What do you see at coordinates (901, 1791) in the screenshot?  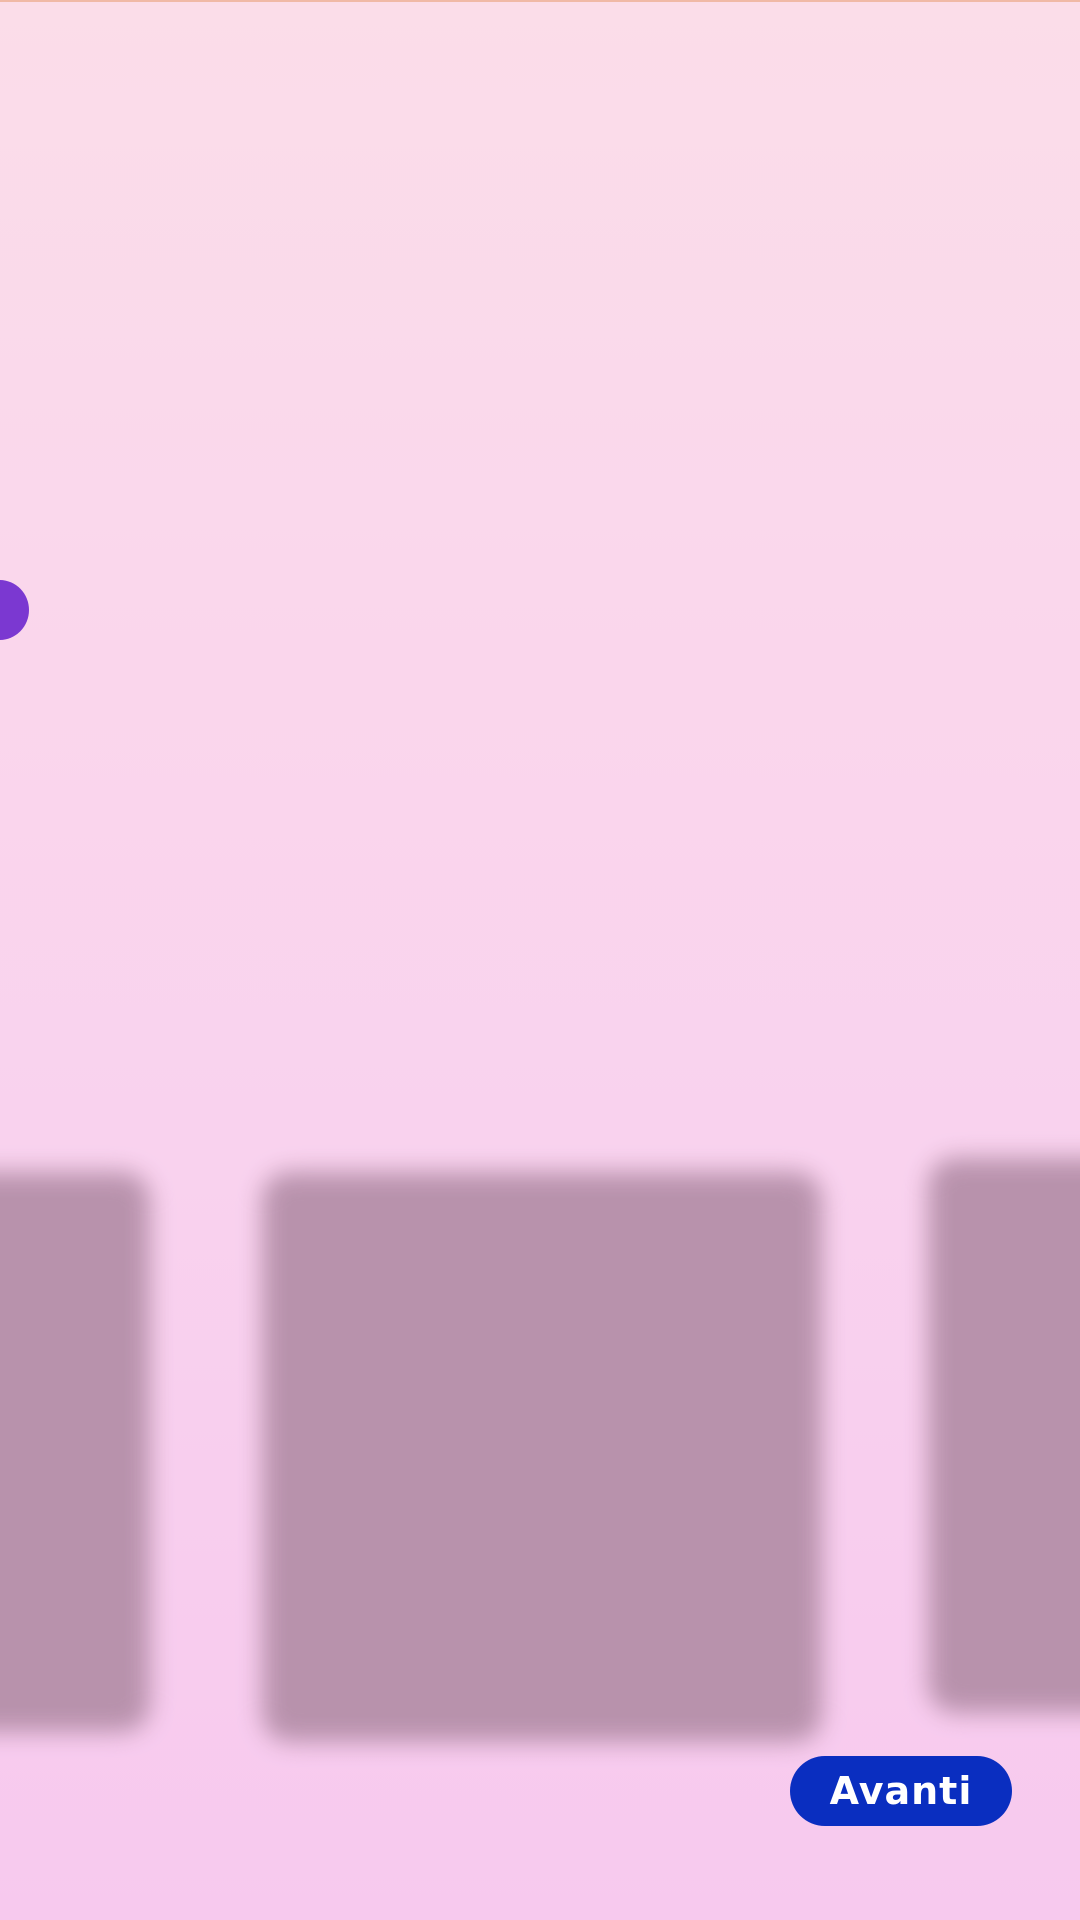 I see `next-button: Avanti` at bounding box center [901, 1791].